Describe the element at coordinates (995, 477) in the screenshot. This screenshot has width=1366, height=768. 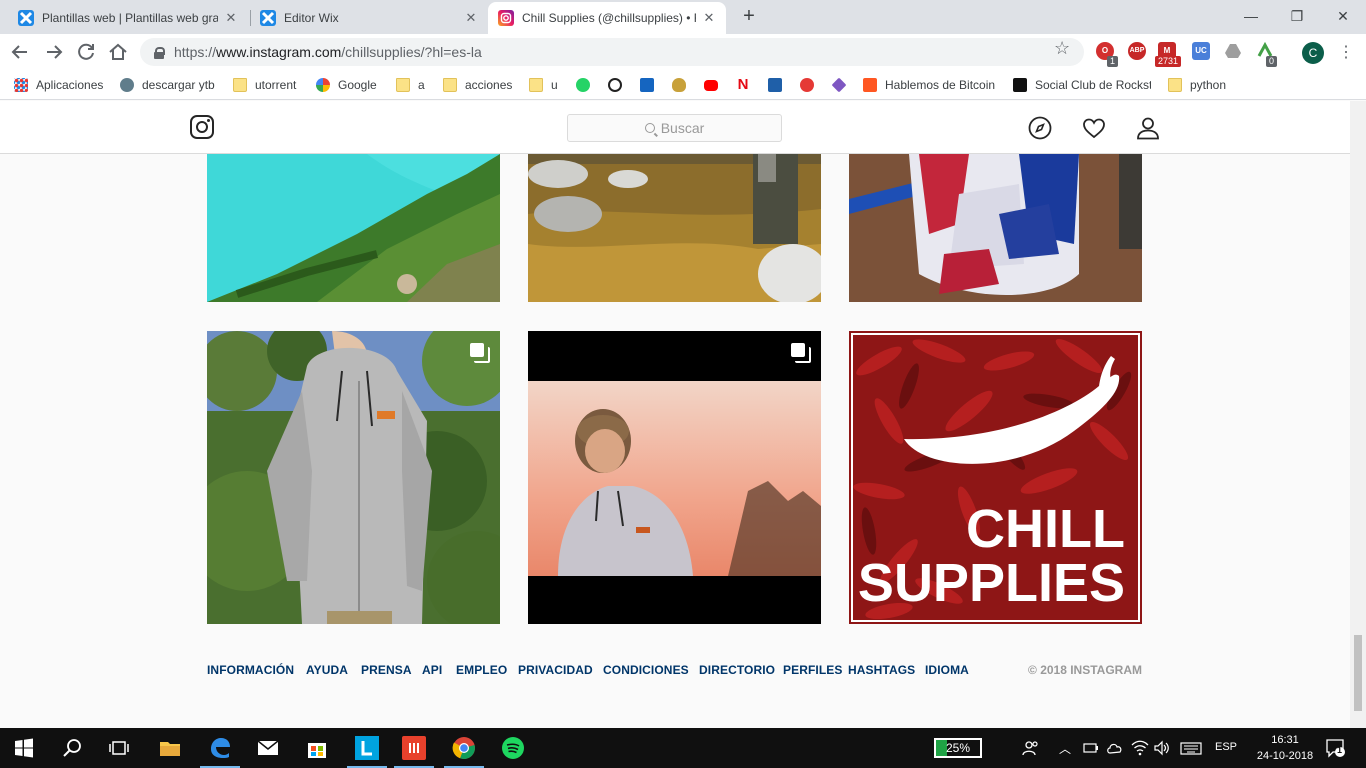
I see `post-chill-supplies-logo: CHILL SUPPLIES` at that location.